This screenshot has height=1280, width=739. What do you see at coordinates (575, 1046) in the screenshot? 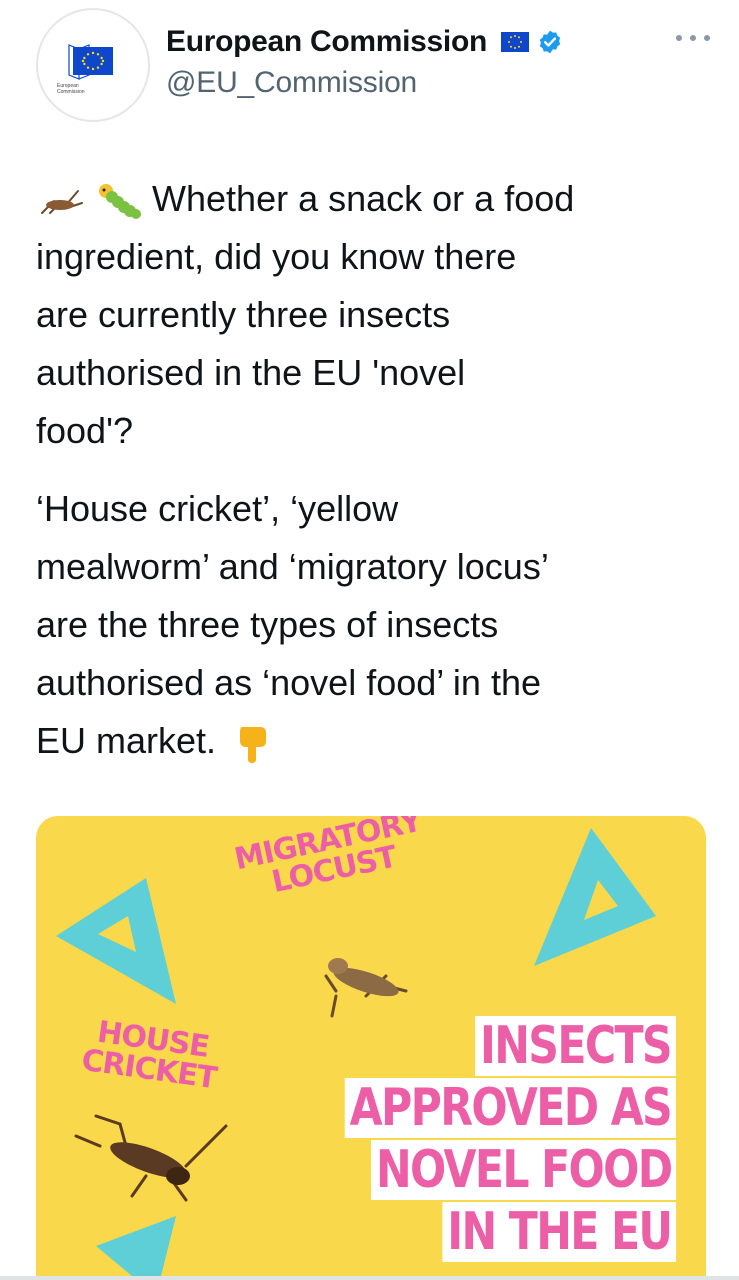
I see `headline-line: INSECTS` at bounding box center [575, 1046].